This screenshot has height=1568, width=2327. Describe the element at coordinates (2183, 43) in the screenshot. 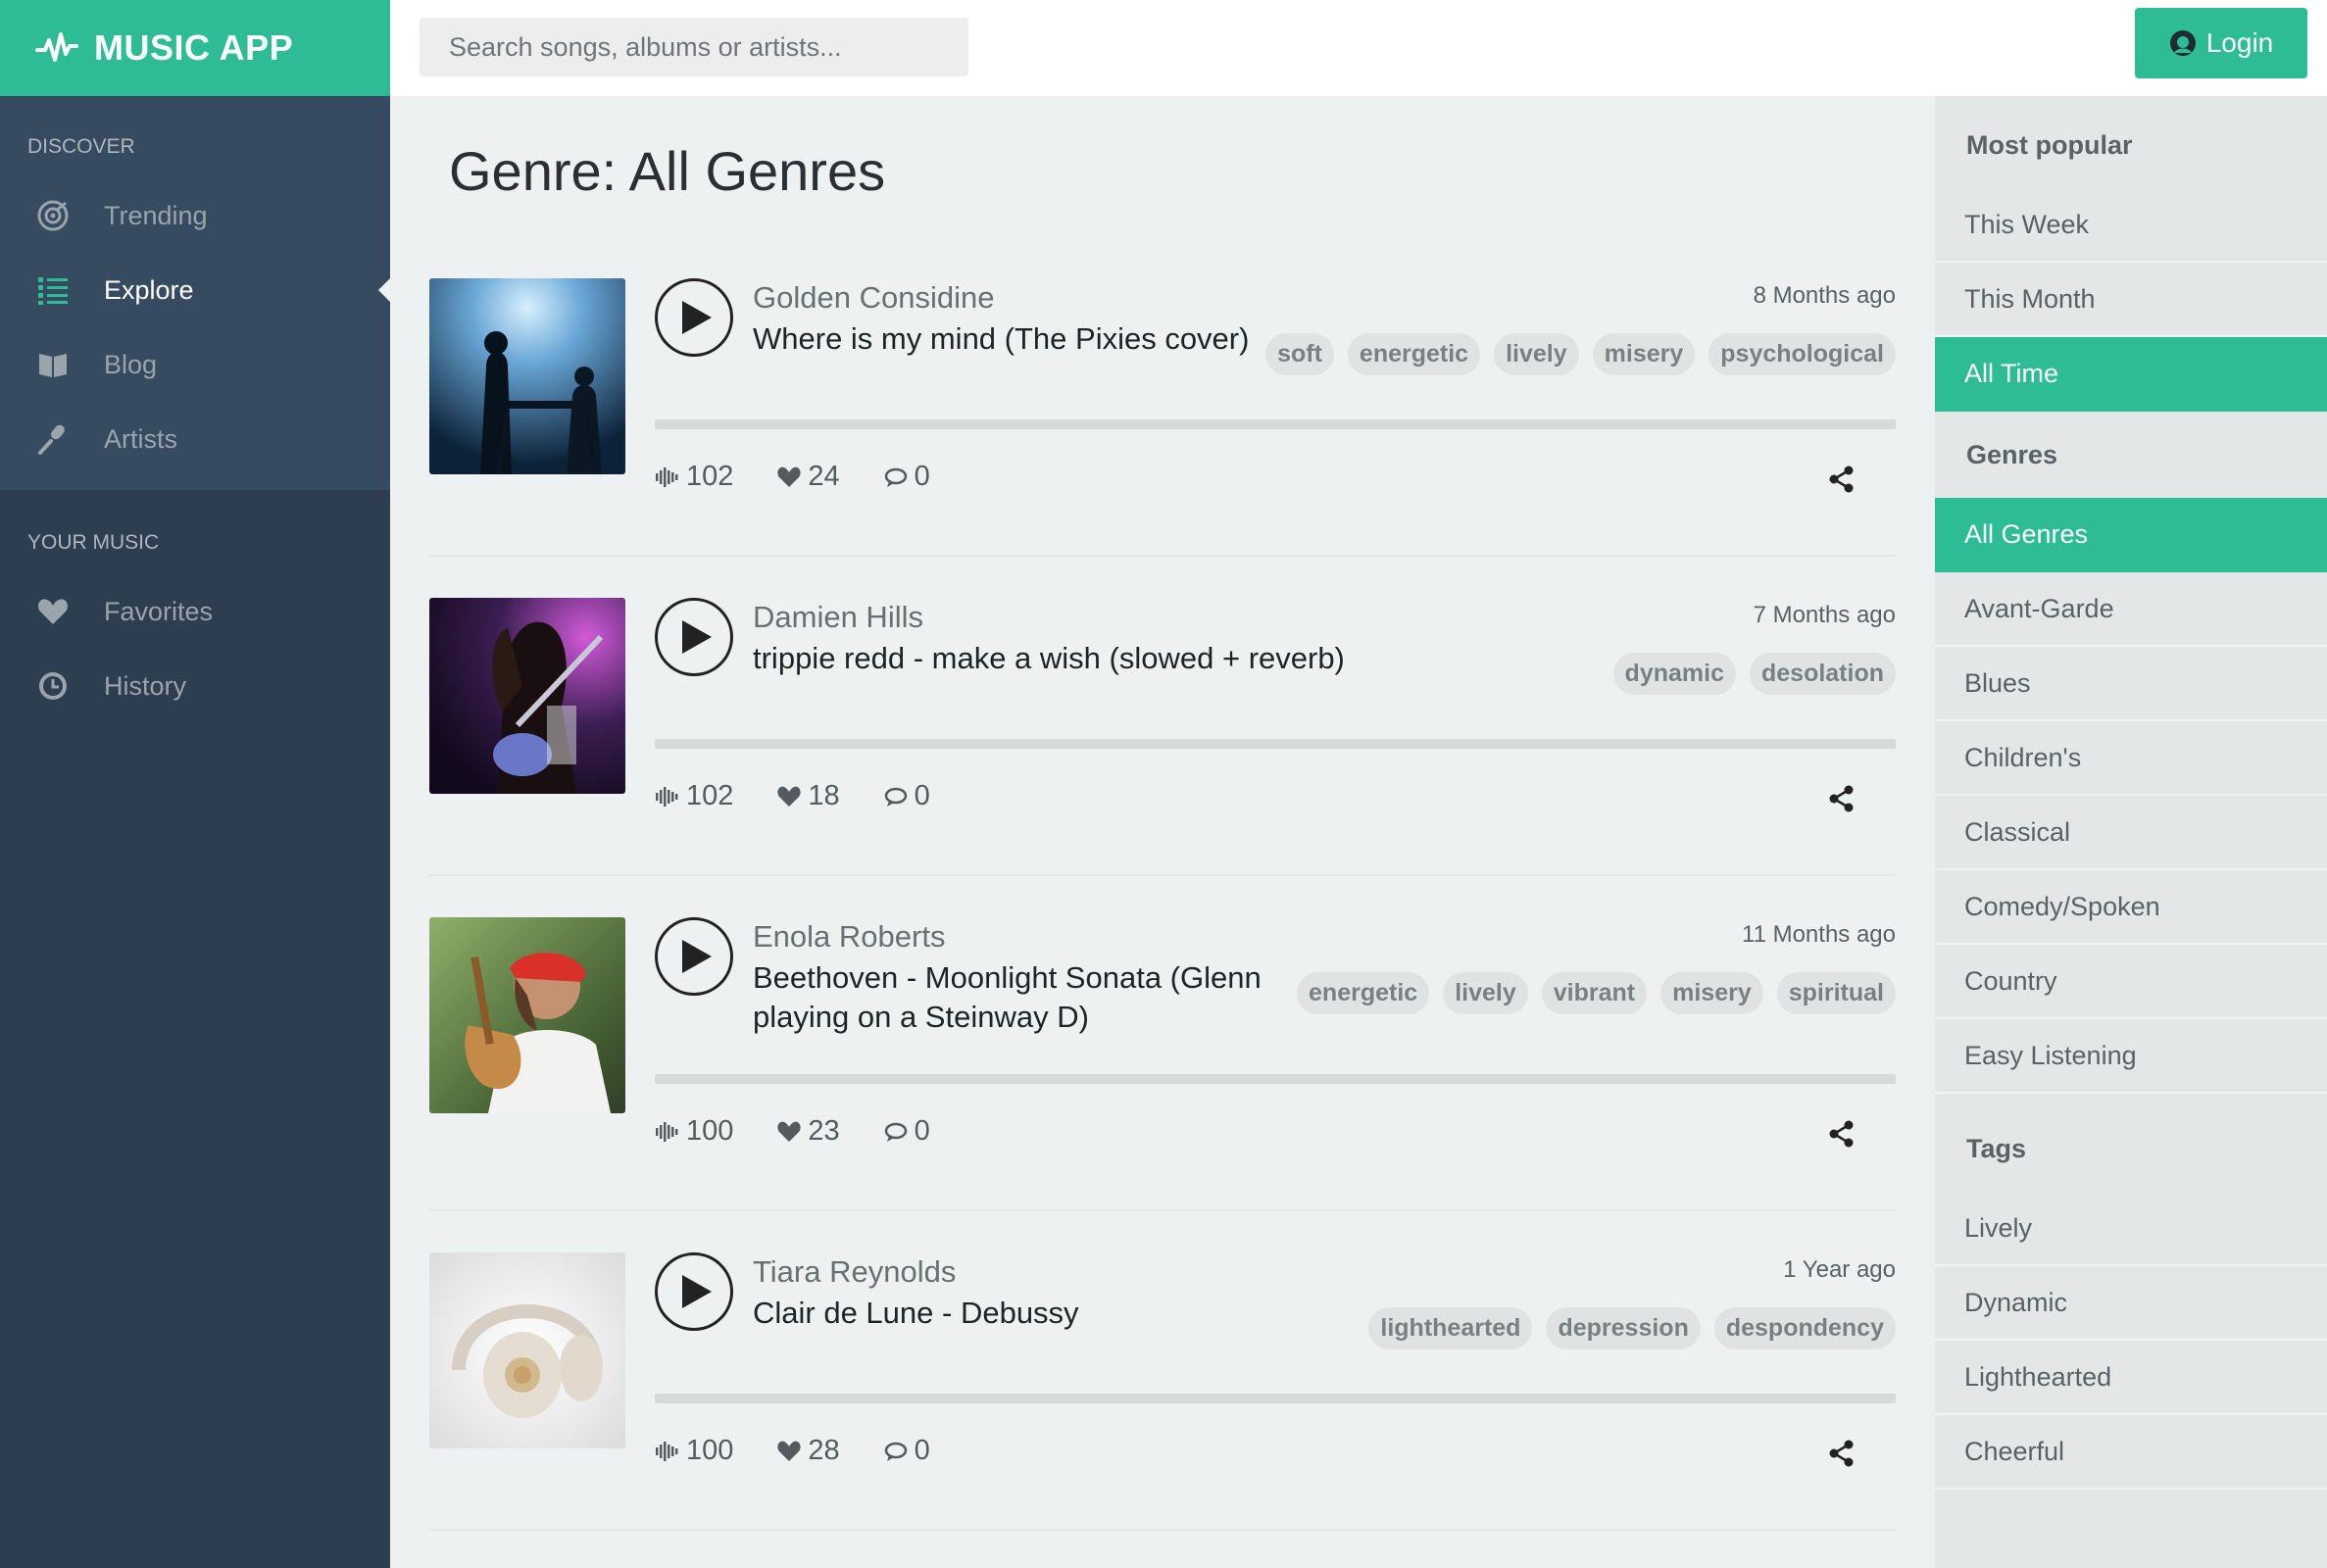

I see `user-avatar-icon` at that location.